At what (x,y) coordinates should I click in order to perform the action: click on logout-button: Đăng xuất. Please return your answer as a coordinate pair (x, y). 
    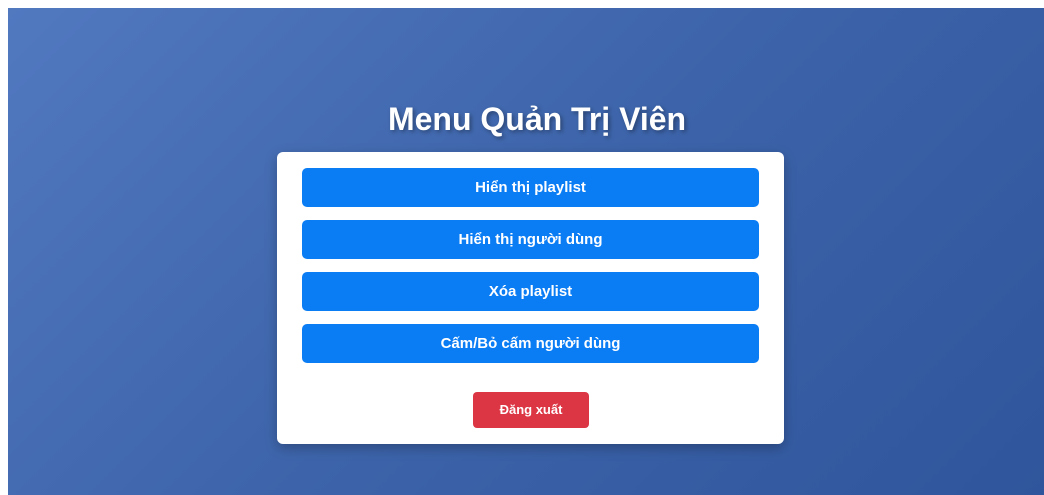
    Looking at the image, I should click on (531, 410).